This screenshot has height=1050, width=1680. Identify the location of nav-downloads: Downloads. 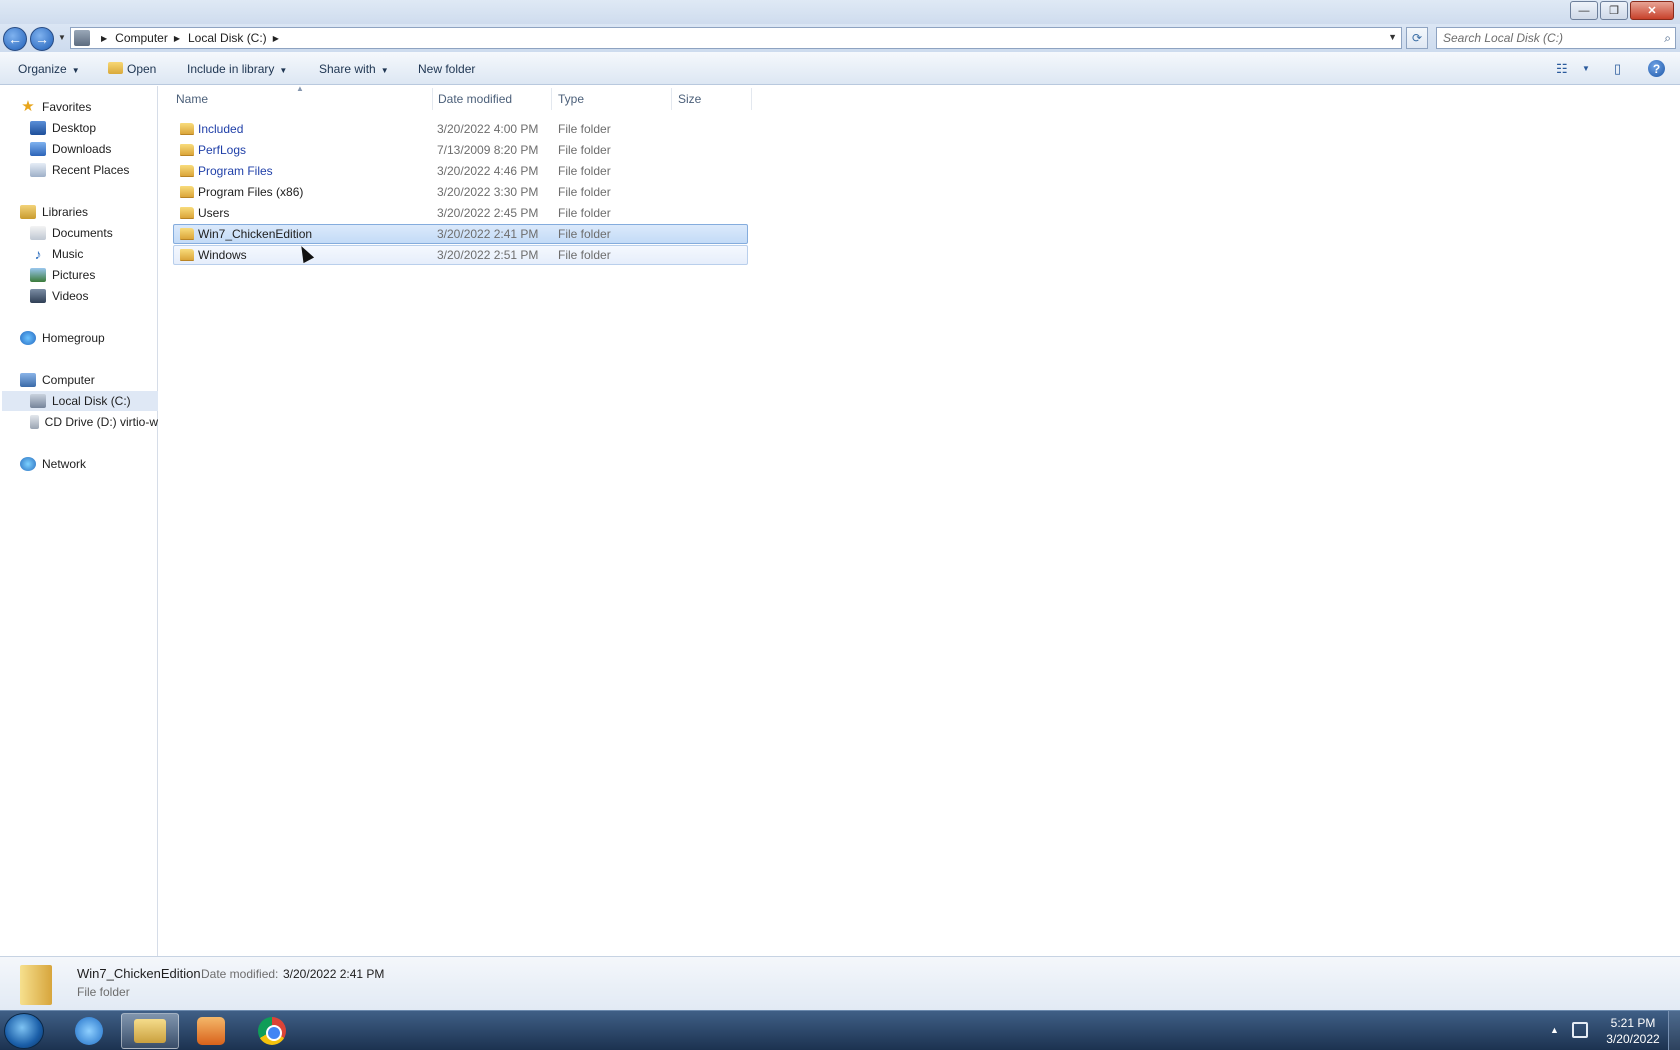
(70, 149).